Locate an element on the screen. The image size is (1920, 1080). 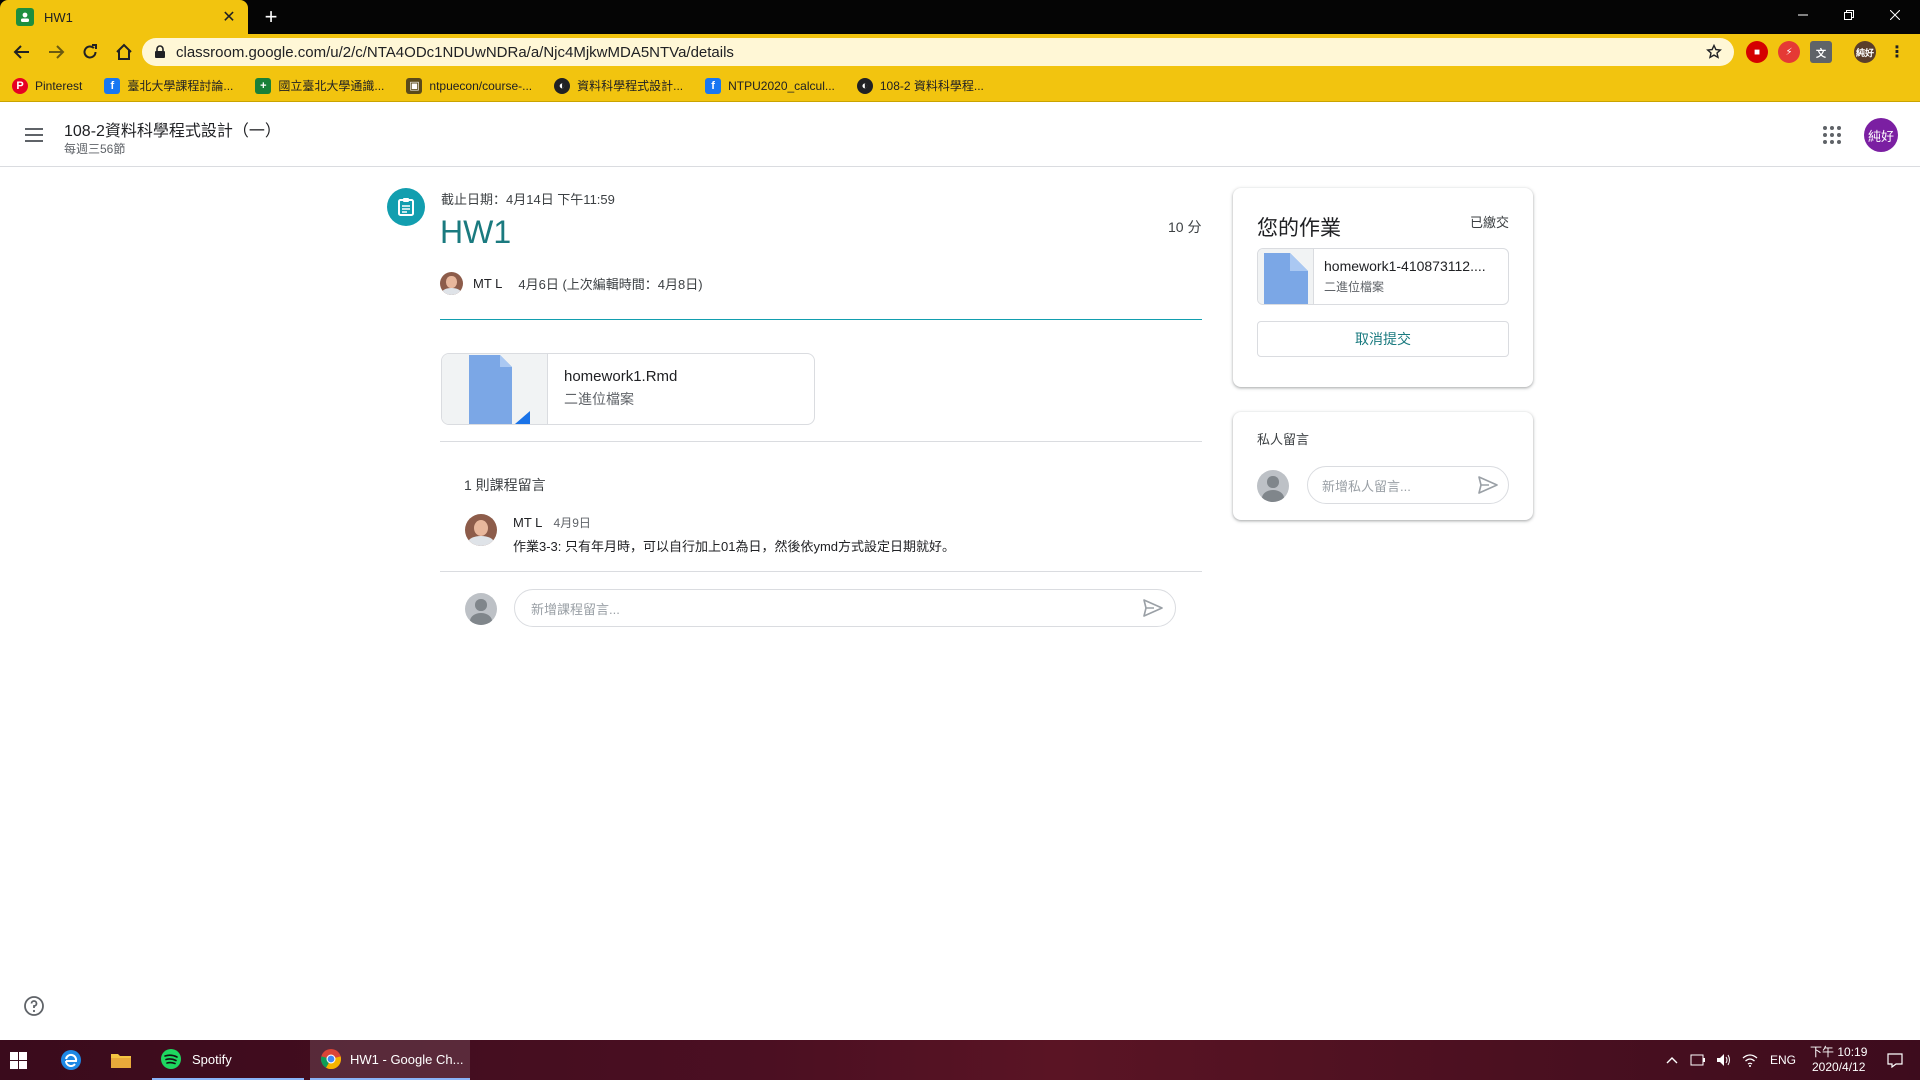
due-date: 截止日期：4月14日 下午11:59 is located at coordinates (528, 199).